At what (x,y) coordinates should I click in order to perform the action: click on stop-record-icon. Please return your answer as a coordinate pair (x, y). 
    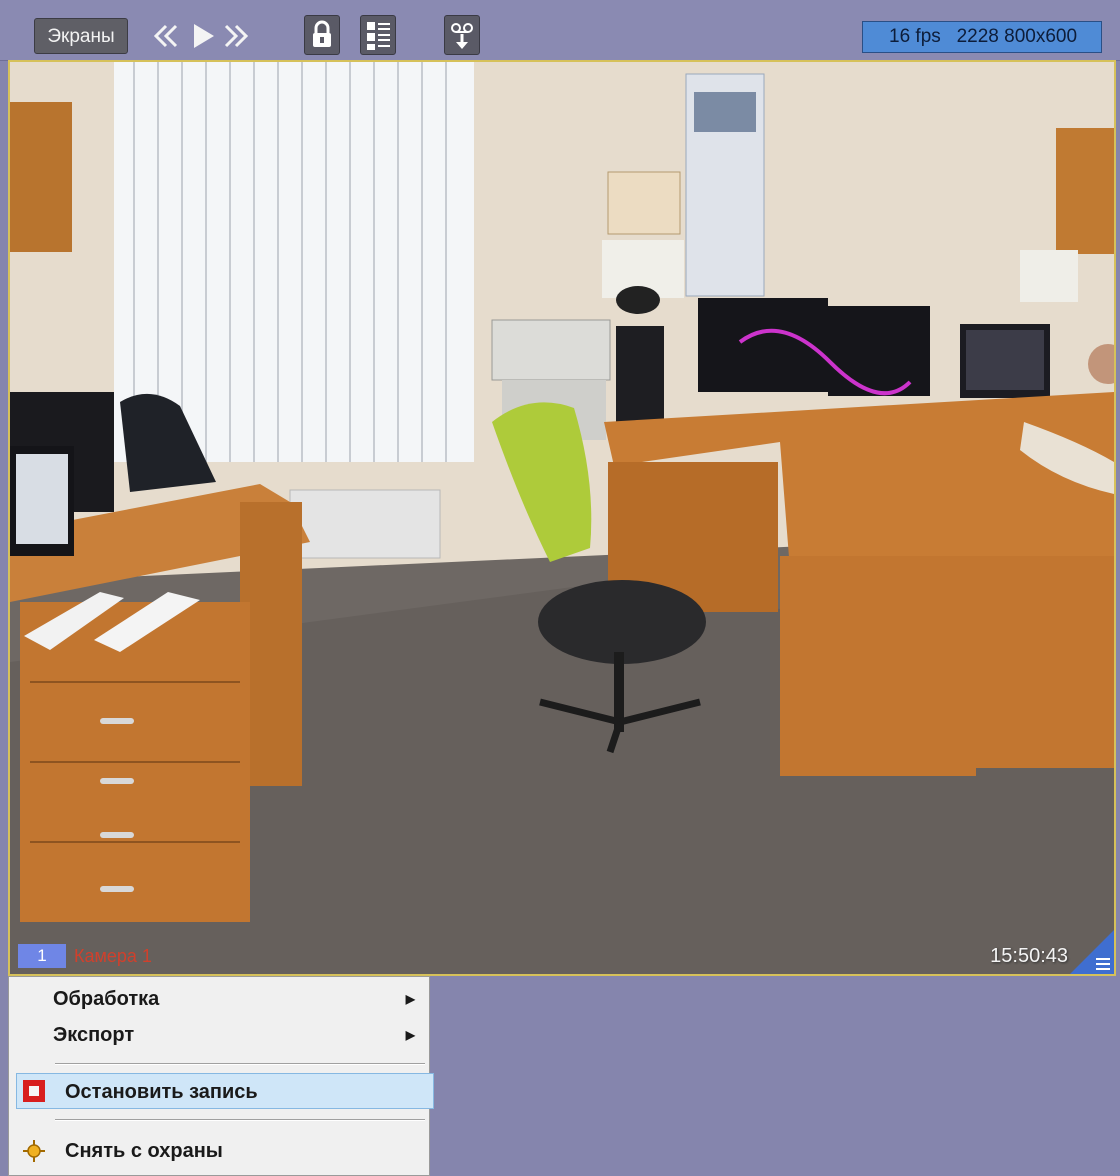
    Looking at the image, I should click on (34, 1091).